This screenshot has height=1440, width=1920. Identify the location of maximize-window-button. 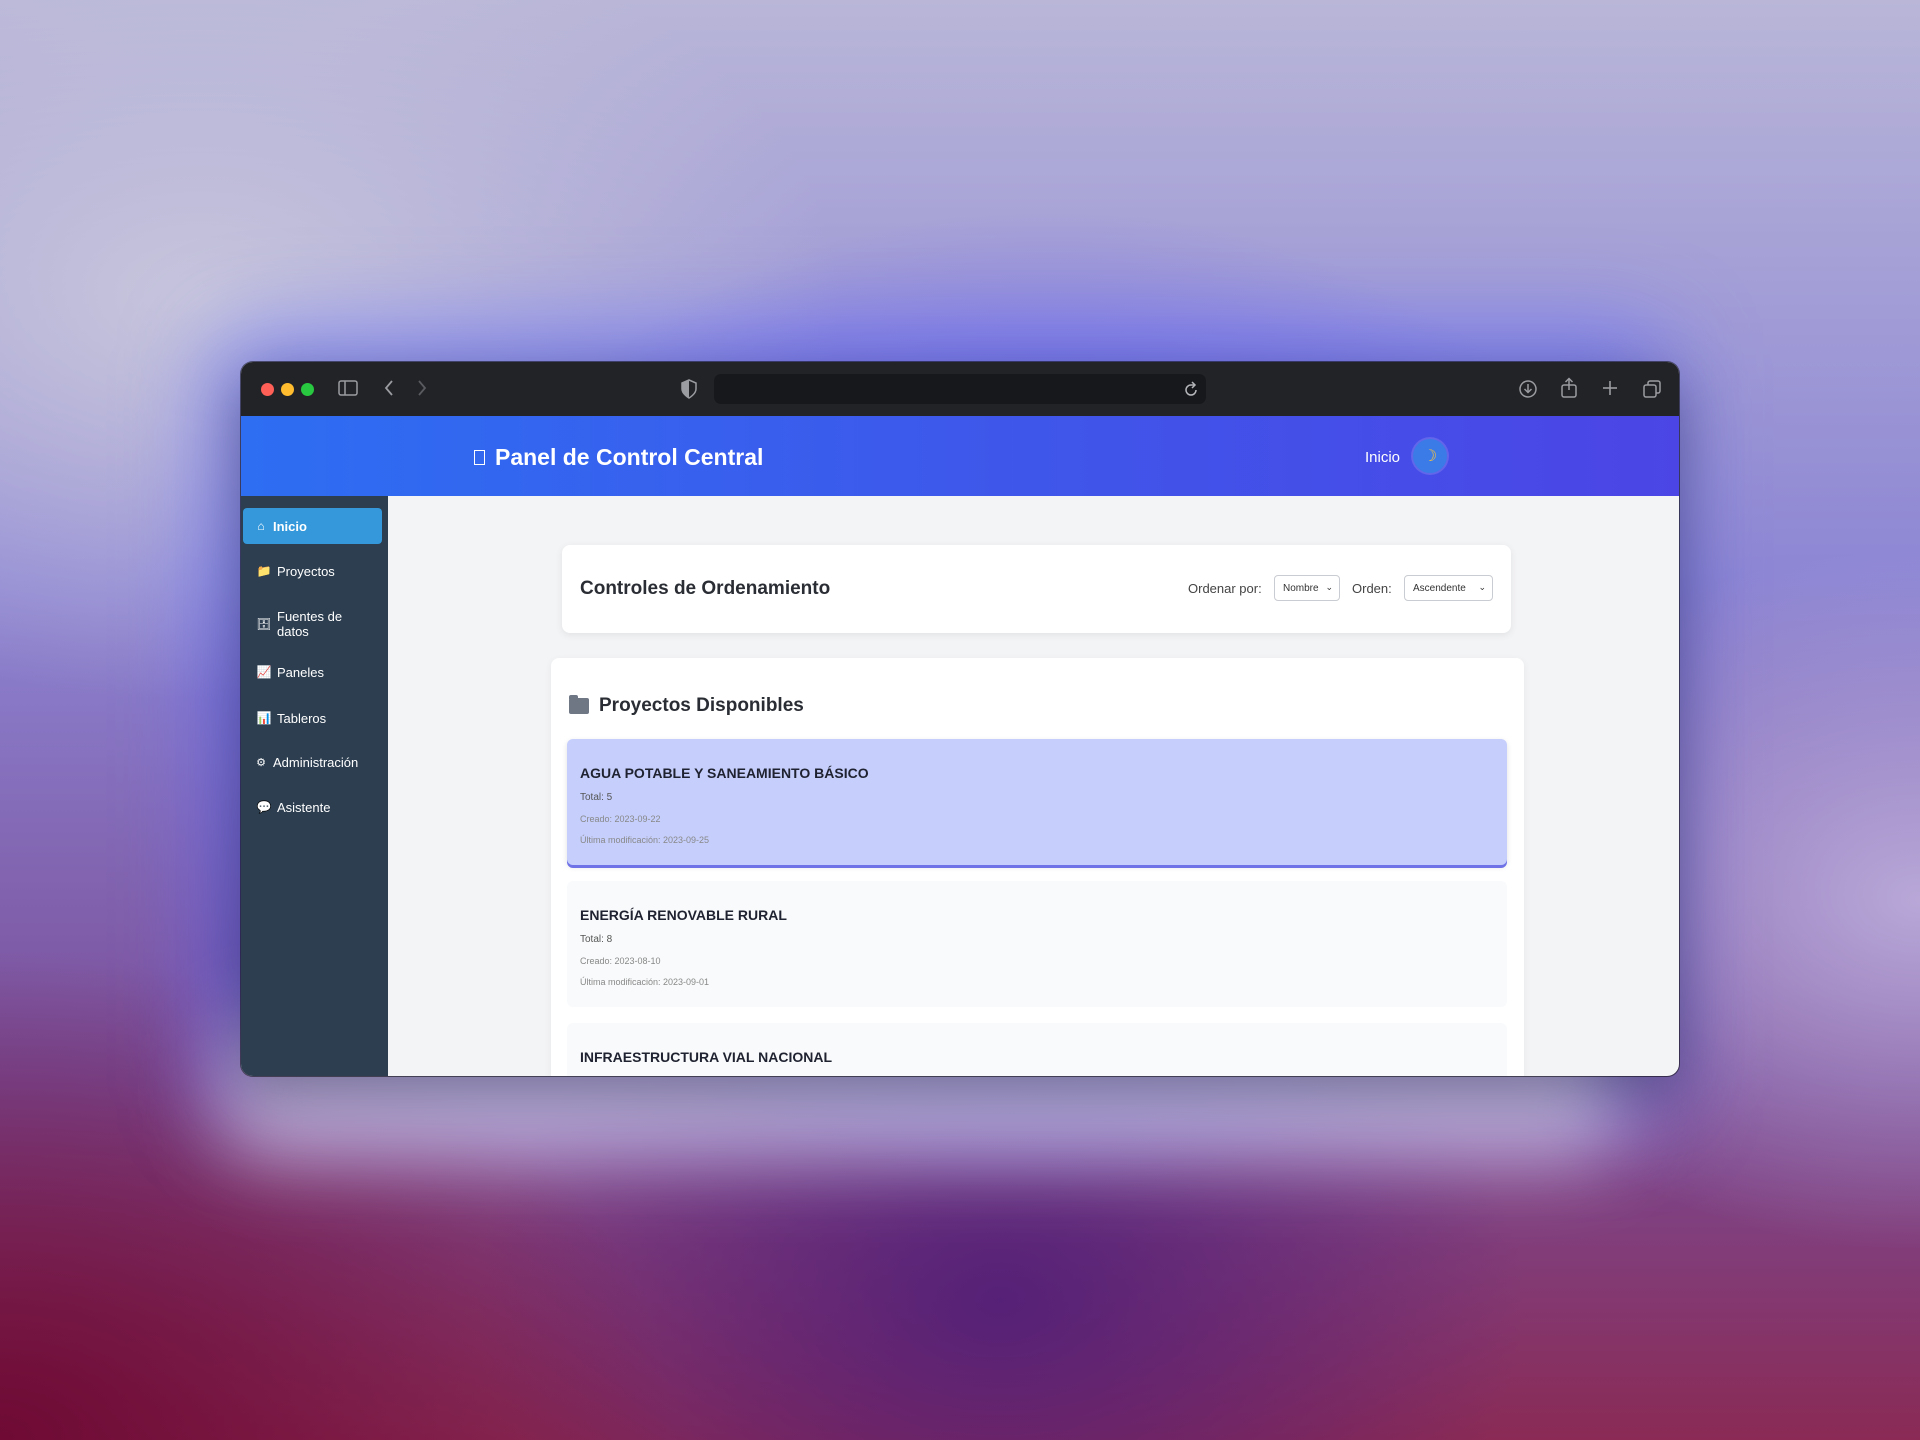
(307, 389).